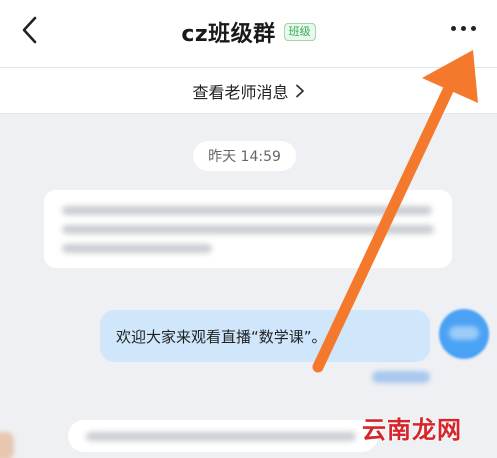 This screenshot has height=458, width=497. Describe the element at coordinates (299, 90) in the screenshot. I see `chevron-right-icon` at that location.